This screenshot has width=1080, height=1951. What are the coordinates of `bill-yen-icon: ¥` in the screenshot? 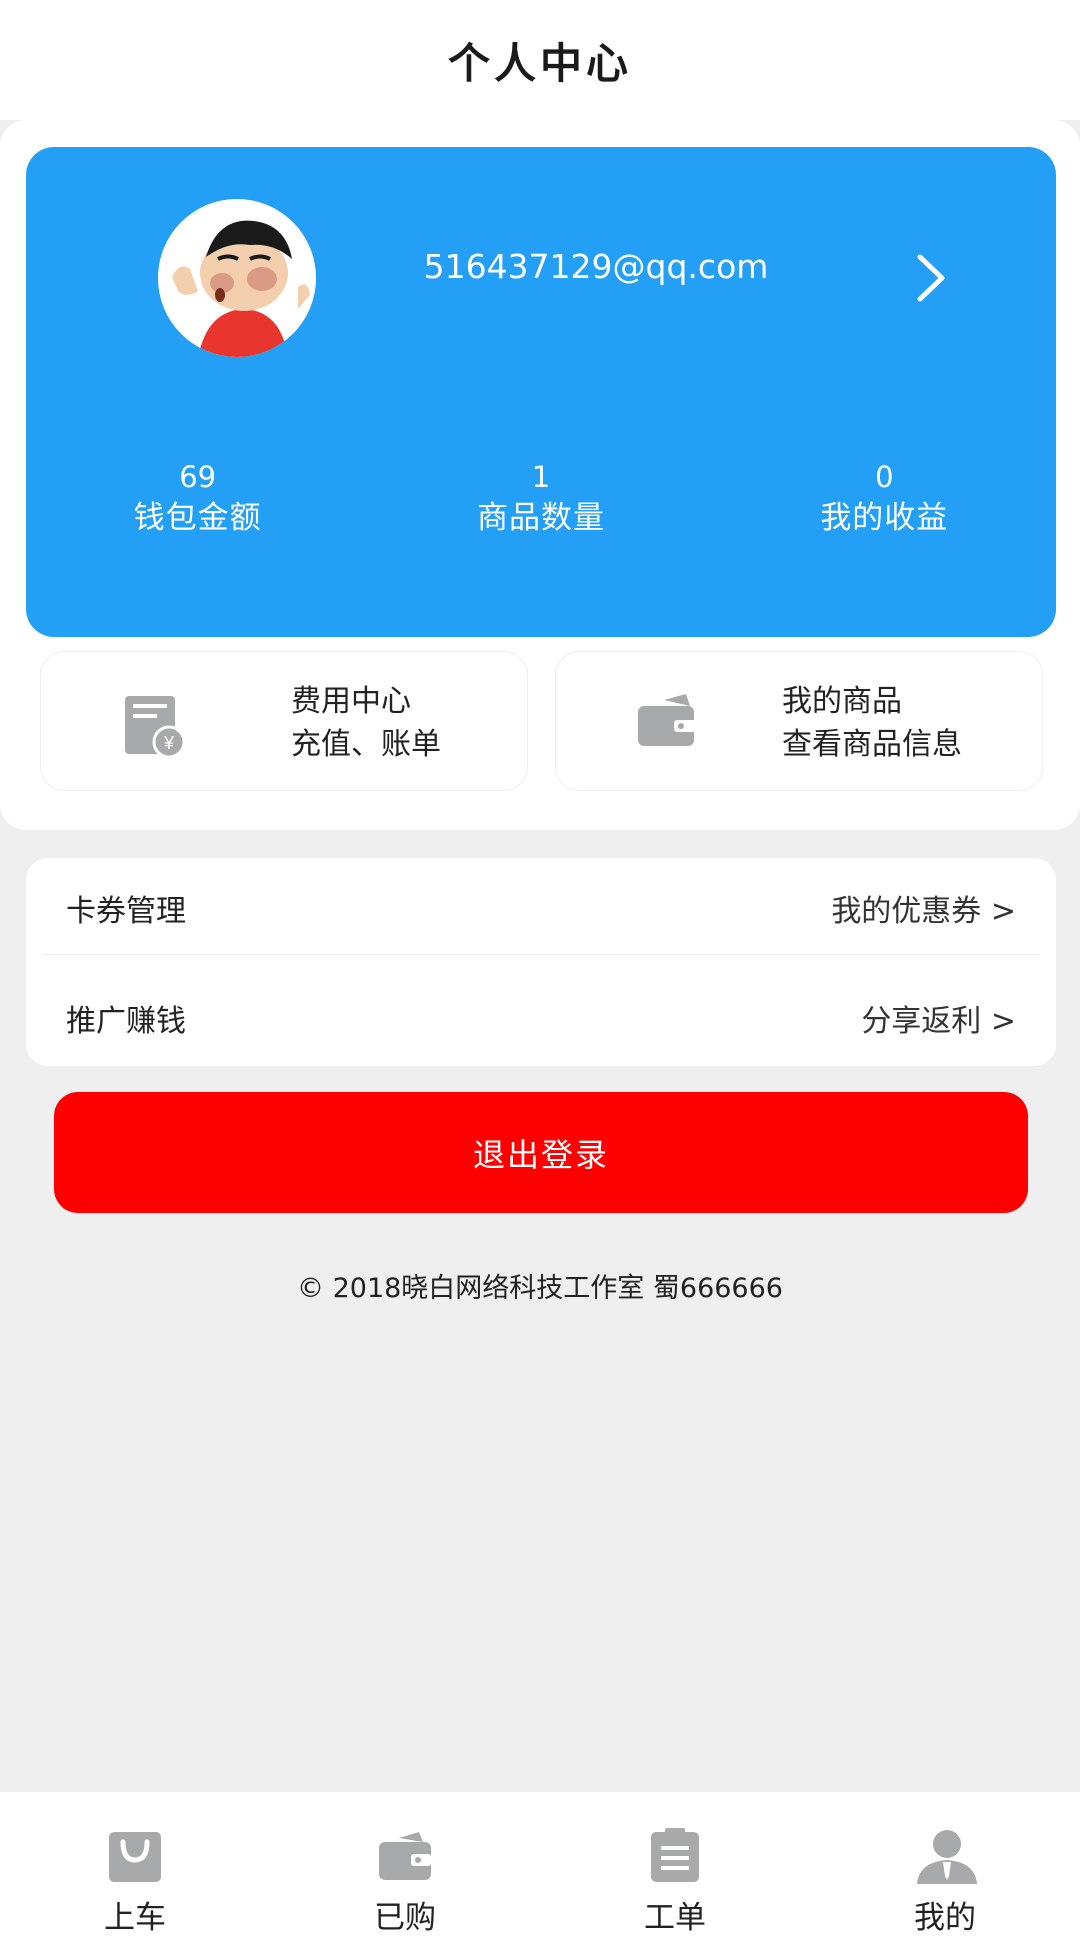 It's located at (154, 725).